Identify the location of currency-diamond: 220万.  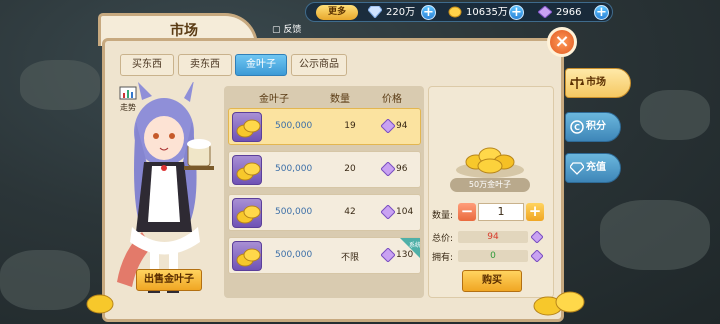
(391, 13).